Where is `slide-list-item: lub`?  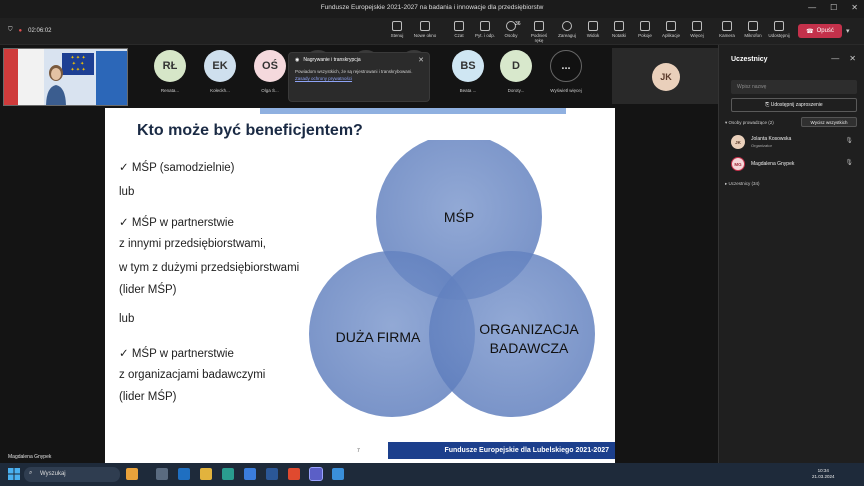
slide-list-item: lub is located at coordinates (127, 192).